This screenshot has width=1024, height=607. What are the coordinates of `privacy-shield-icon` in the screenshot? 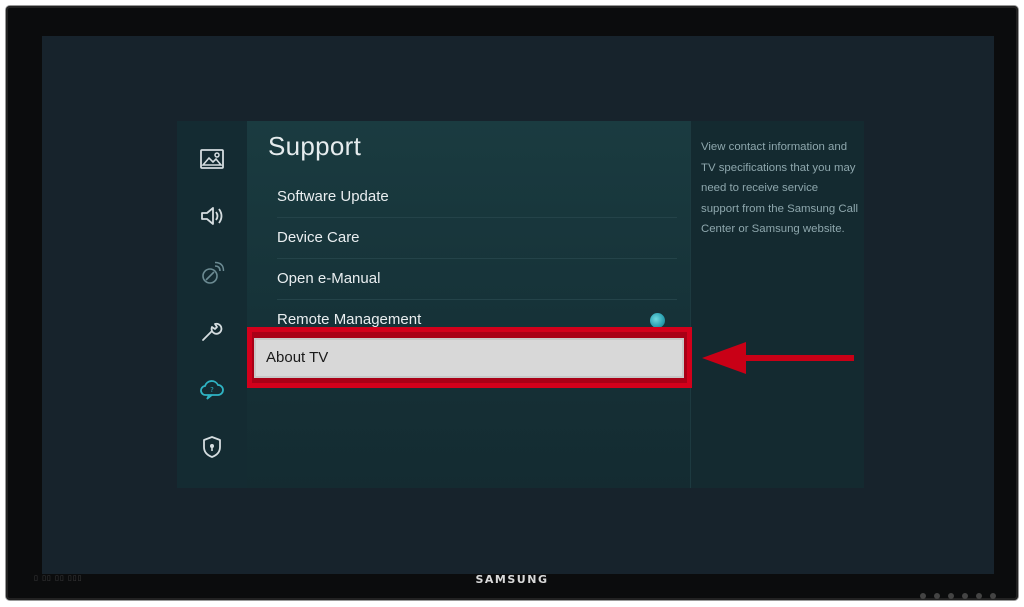 It's located at (212, 447).